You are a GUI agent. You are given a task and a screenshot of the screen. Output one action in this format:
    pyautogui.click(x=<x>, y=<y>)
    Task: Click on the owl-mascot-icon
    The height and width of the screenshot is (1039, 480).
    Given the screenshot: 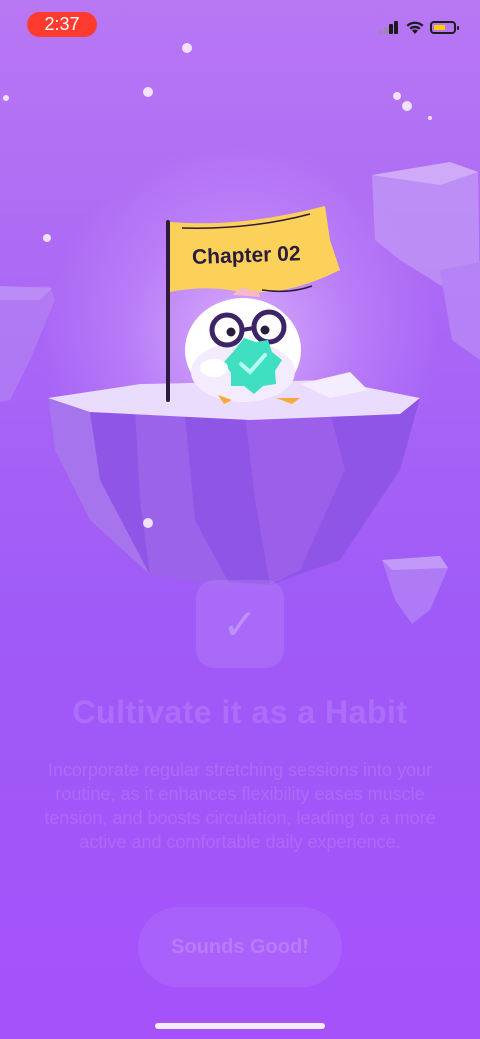 What is the action you would take?
    pyautogui.click(x=243, y=345)
    